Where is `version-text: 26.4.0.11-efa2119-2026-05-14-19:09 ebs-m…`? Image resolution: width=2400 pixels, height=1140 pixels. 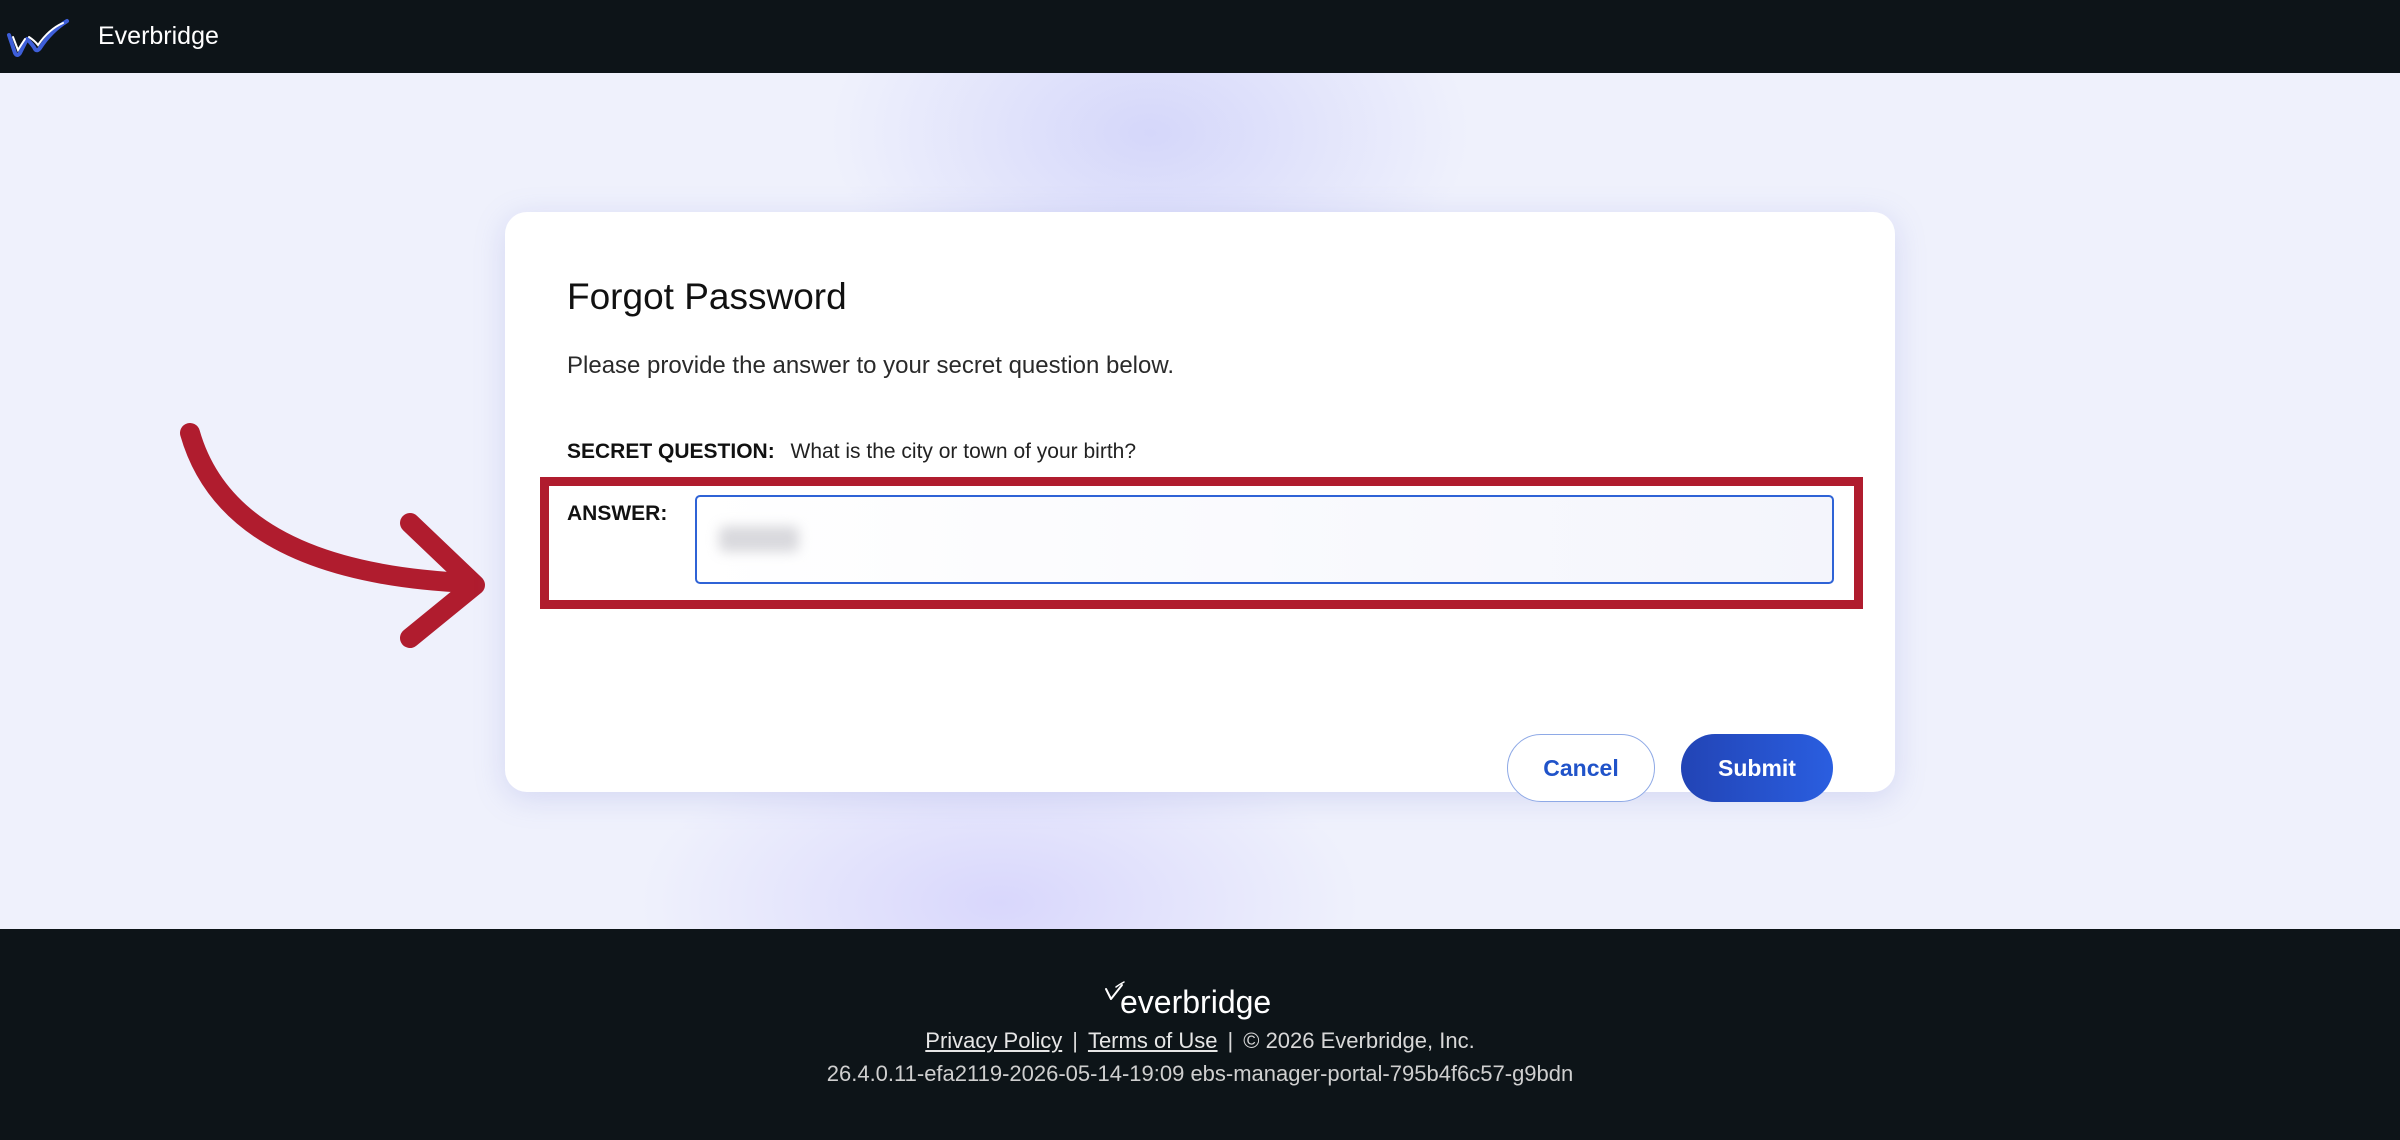
version-text: 26.4.0.11-efa2119-2026-05-14-19:09 ebs-m… is located at coordinates (1200, 1073).